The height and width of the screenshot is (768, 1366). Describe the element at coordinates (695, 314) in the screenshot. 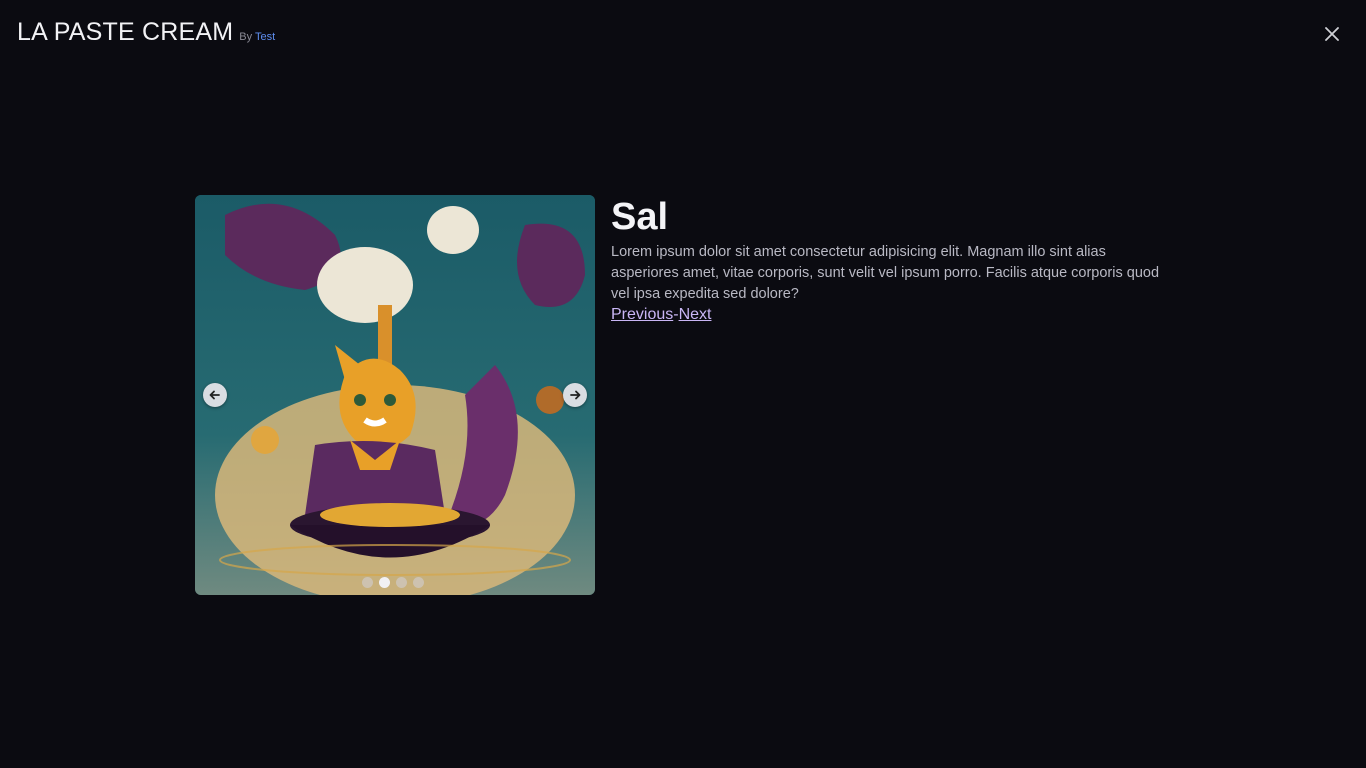

I see `next-link: Next` at that location.